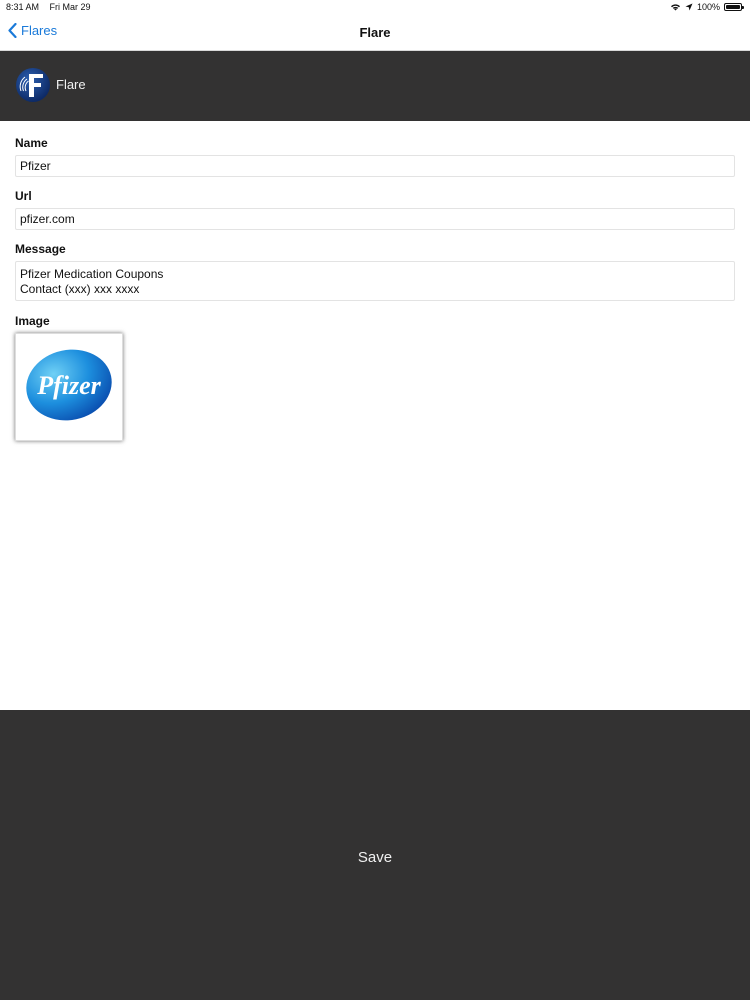  What do you see at coordinates (47, 219) in the screenshot?
I see `url-field-value: pfizer.com` at bounding box center [47, 219].